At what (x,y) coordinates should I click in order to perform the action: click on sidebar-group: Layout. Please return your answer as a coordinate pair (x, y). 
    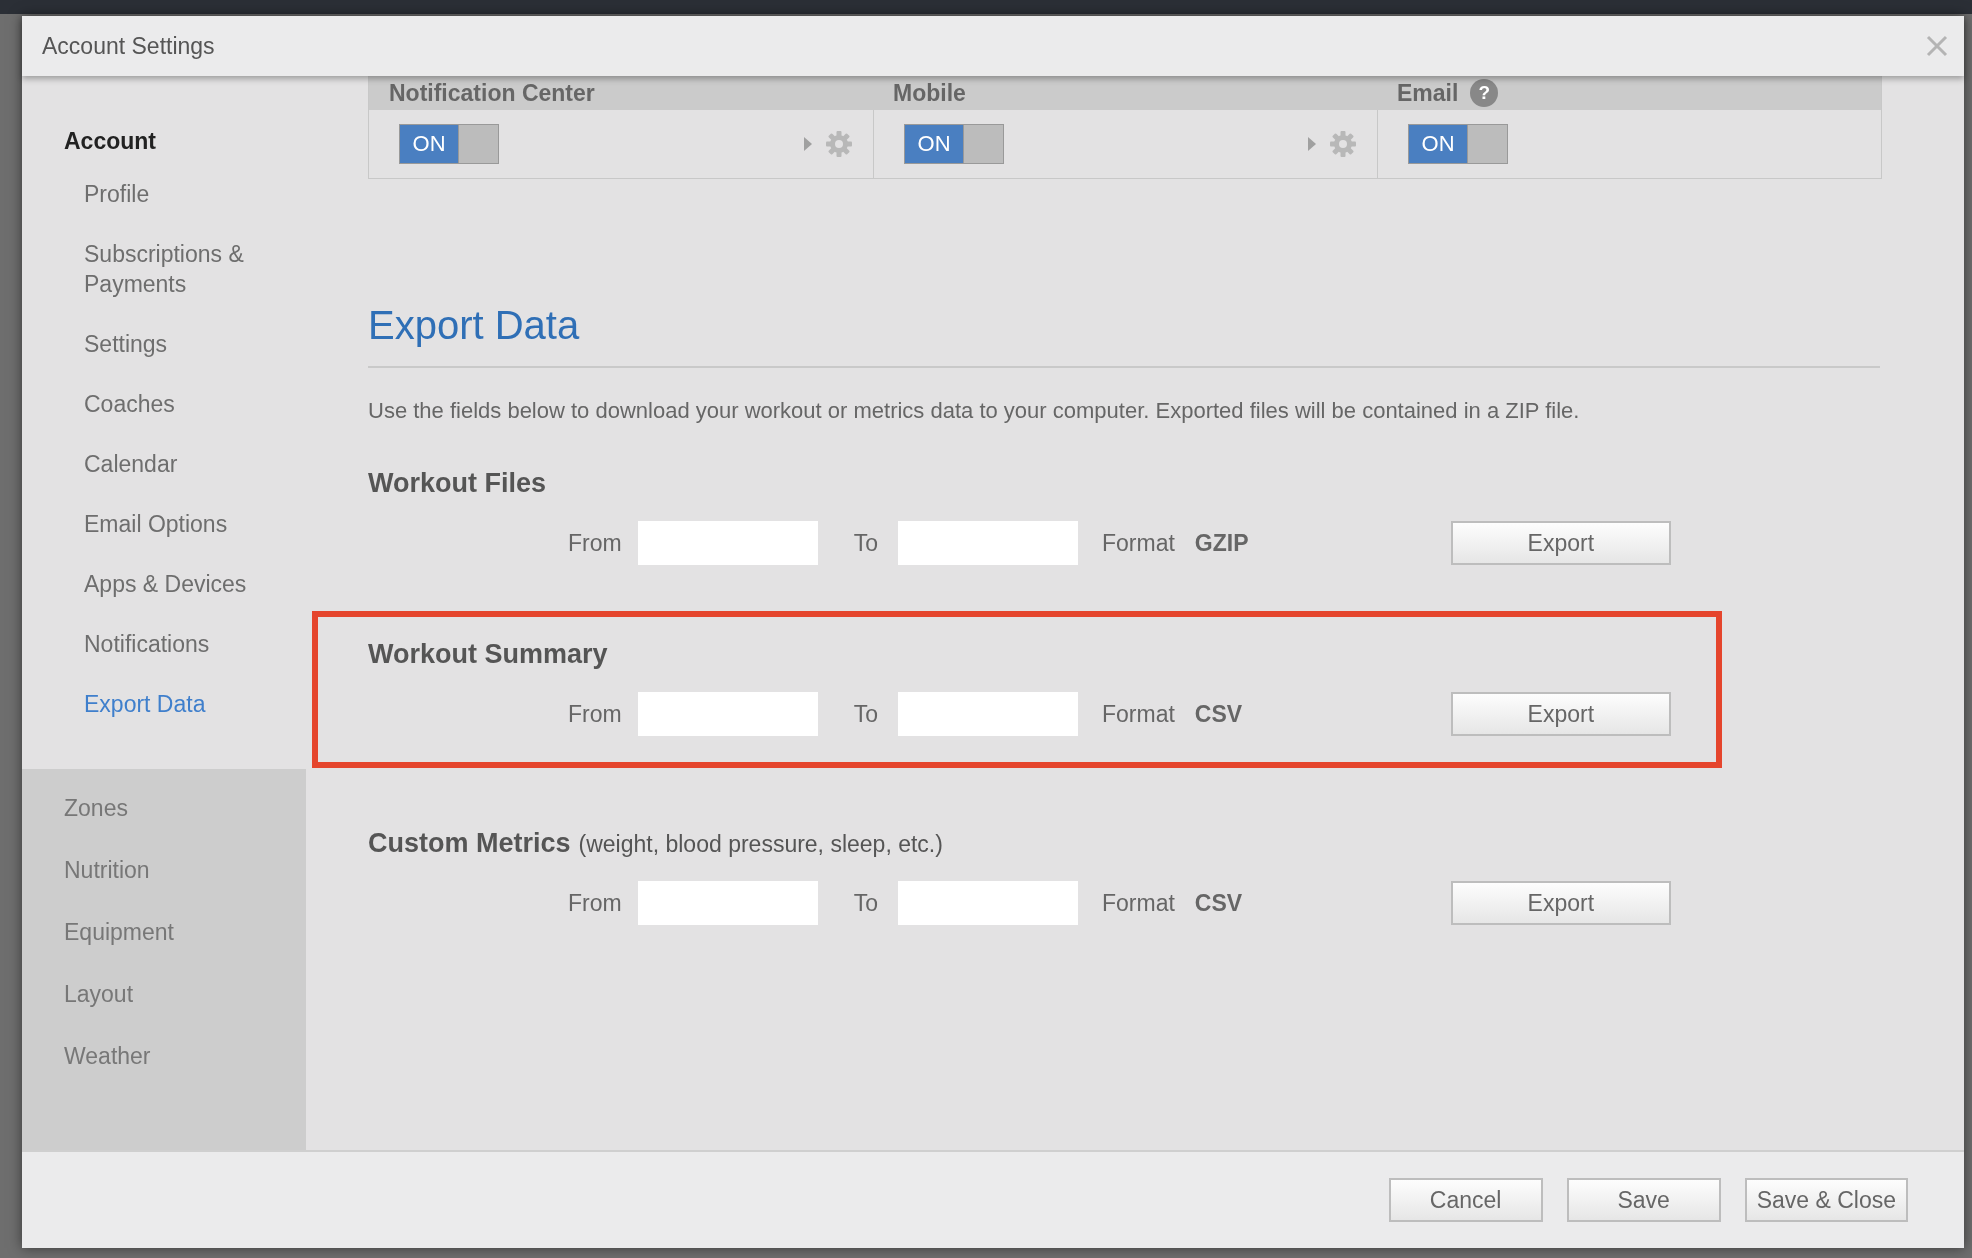
    Looking at the image, I should click on (164, 994).